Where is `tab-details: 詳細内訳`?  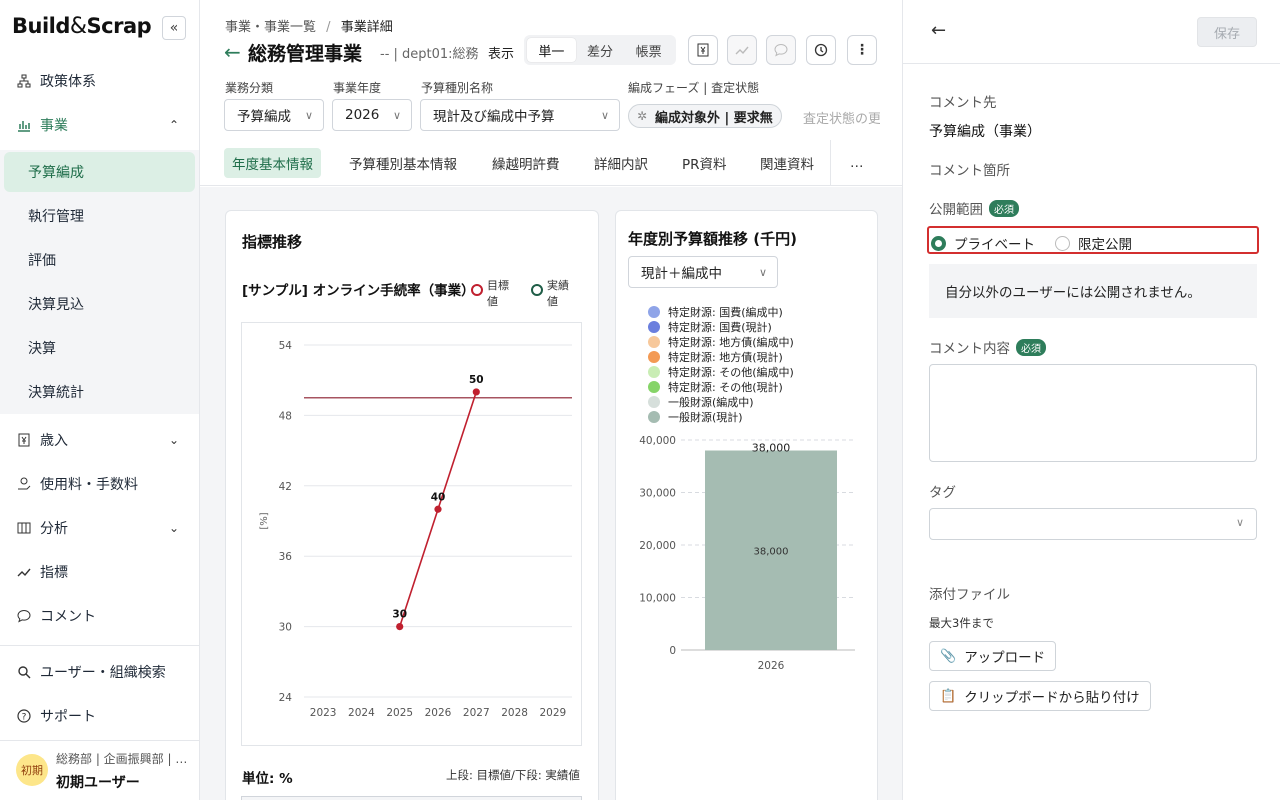 tab-details: 詳細内訳 is located at coordinates (621, 163).